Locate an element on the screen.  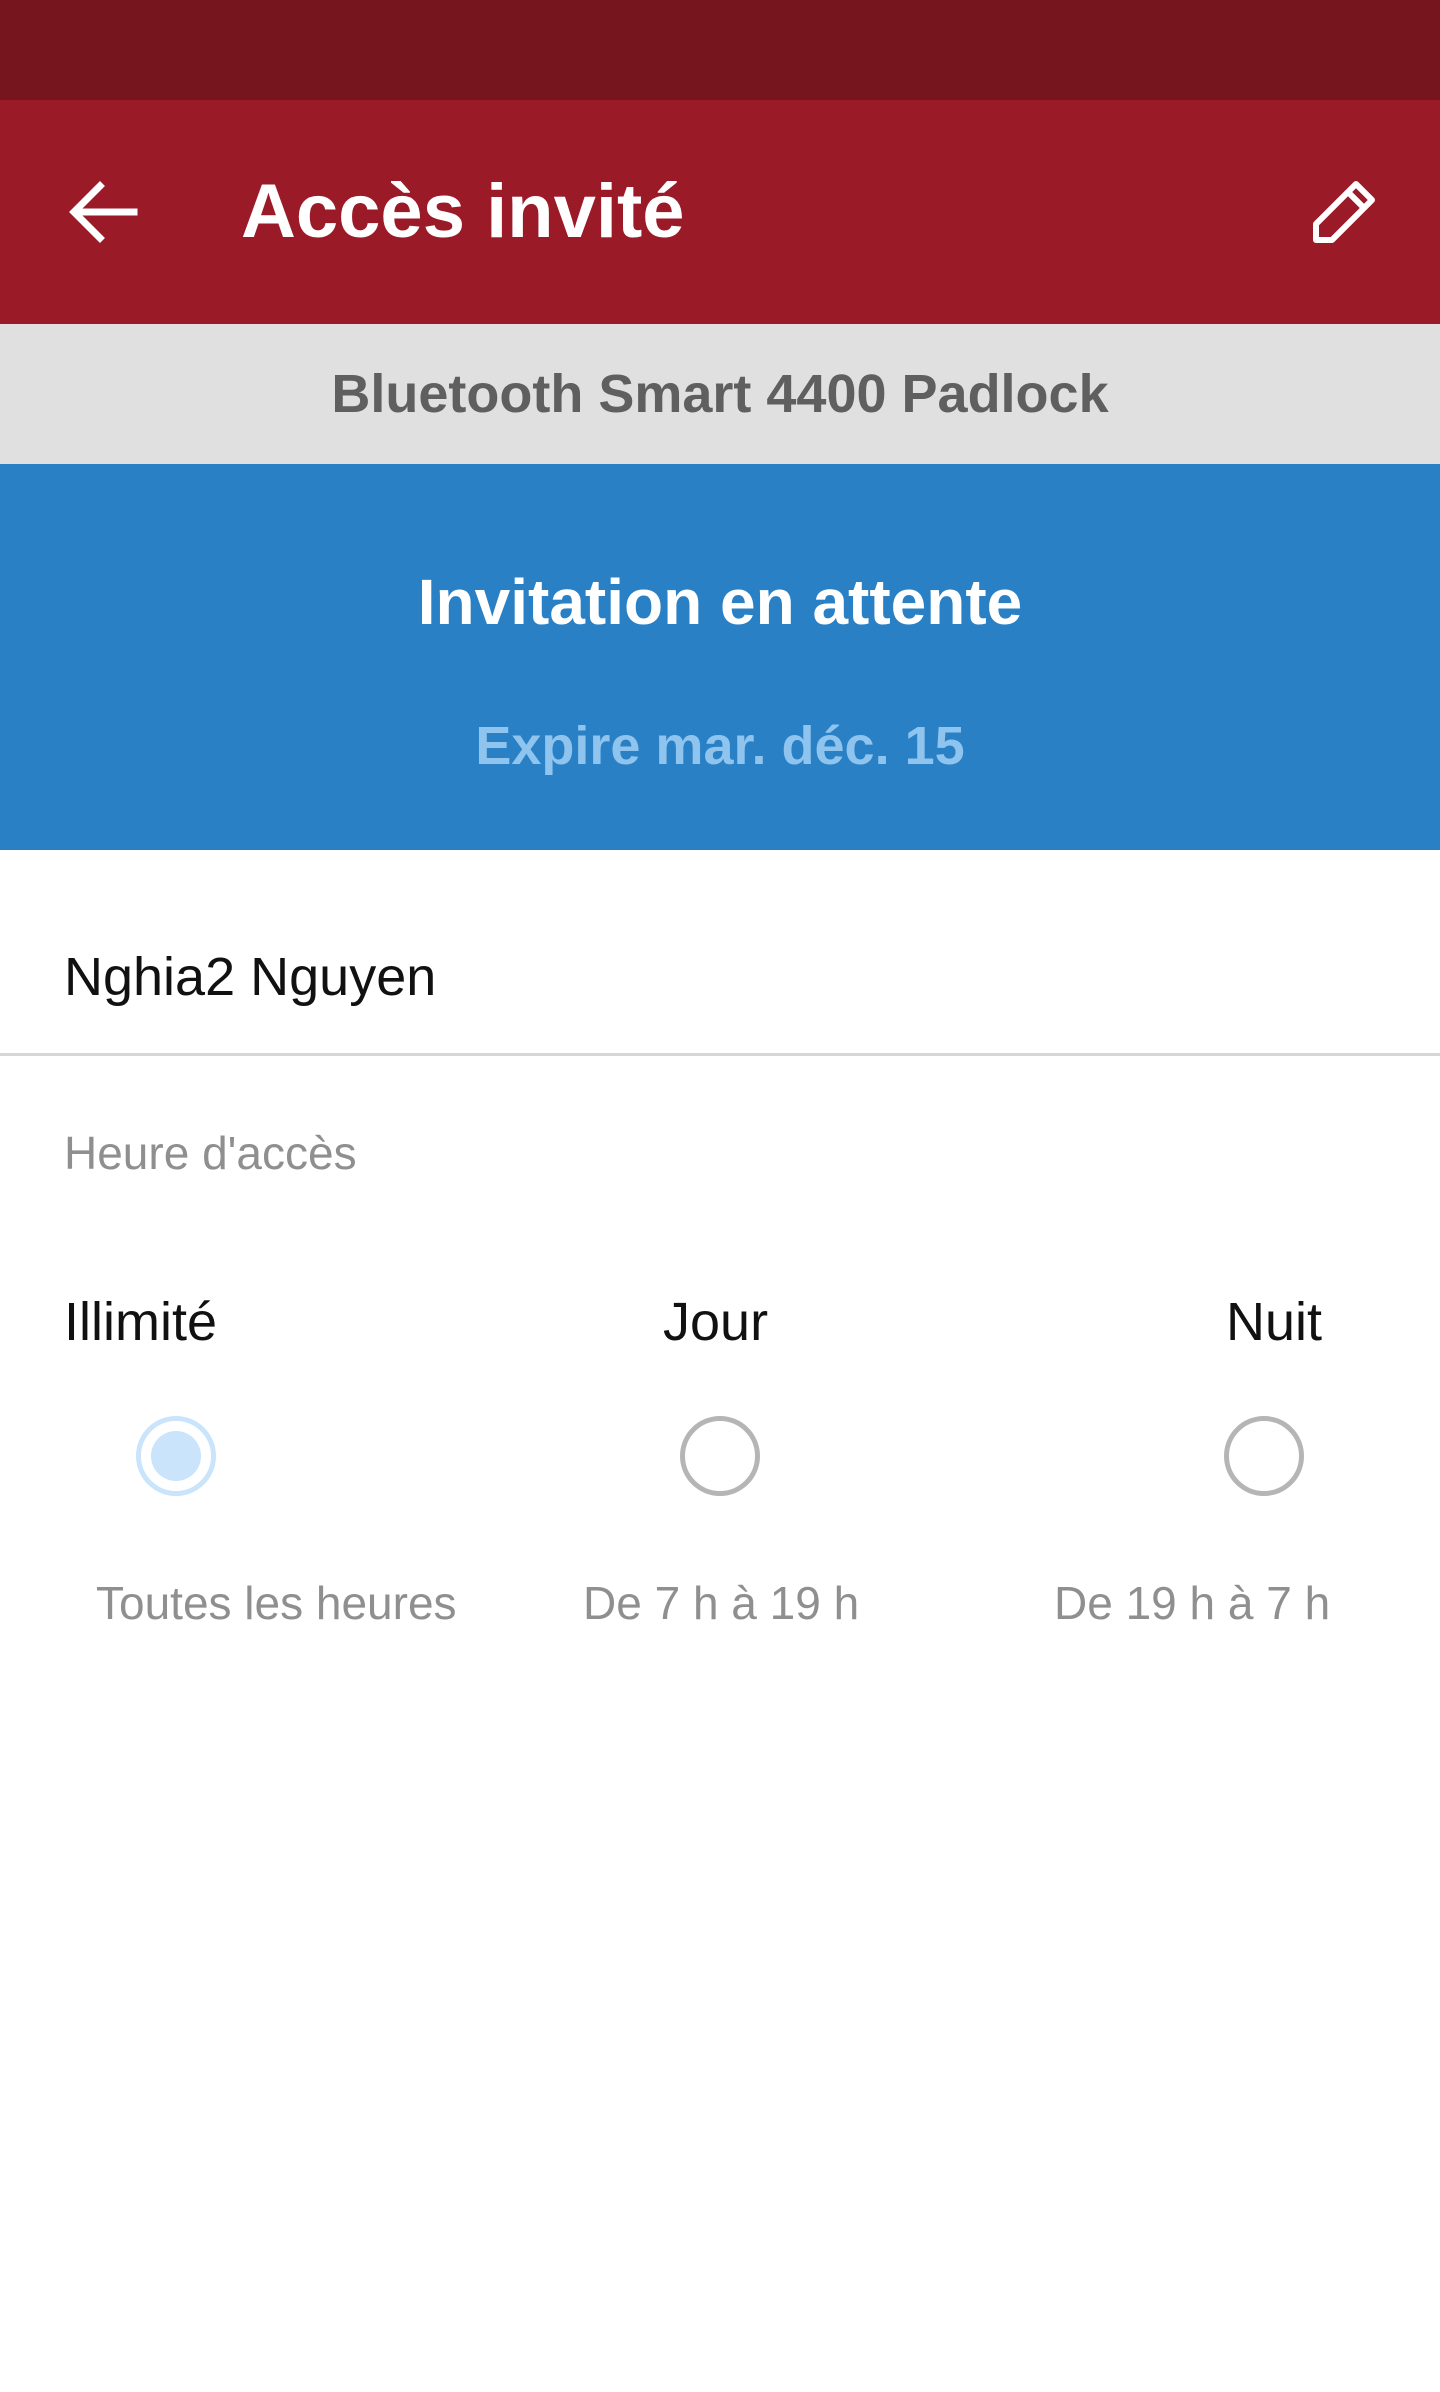
arrow-left-icon is located at coordinates (103, 212).